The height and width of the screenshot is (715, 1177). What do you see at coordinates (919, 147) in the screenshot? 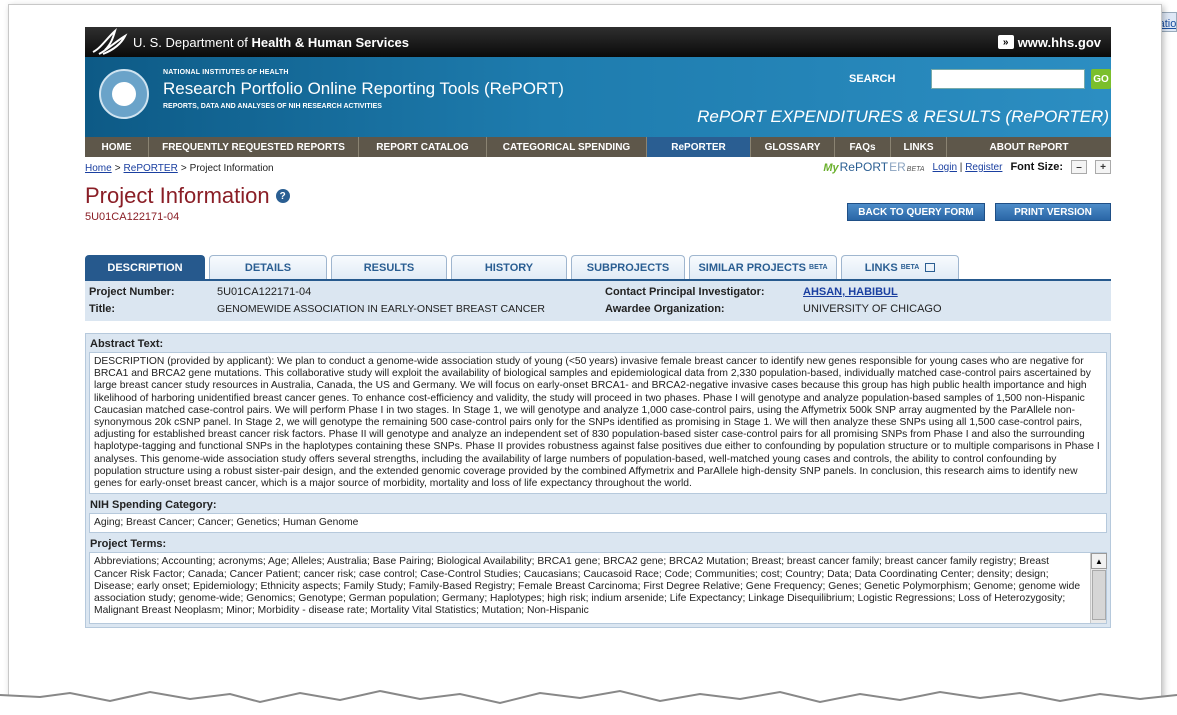
I see `nav-links: LINKS` at bounding box center [919, 147].